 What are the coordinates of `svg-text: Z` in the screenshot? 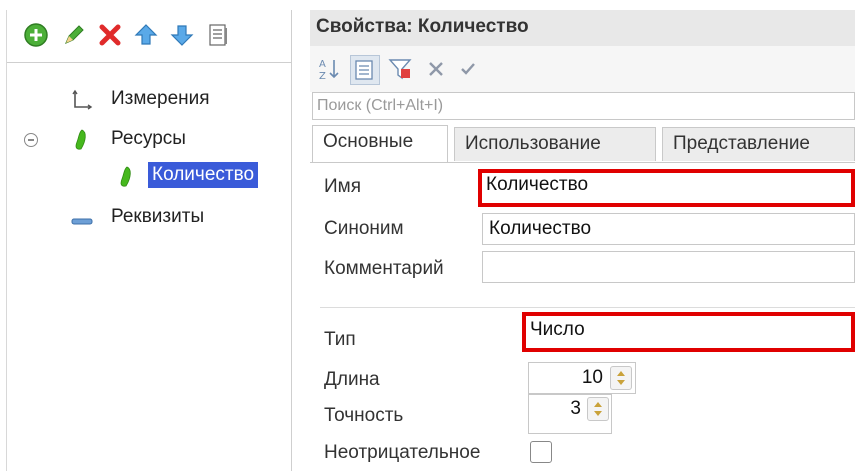 It's located at (322, 76).